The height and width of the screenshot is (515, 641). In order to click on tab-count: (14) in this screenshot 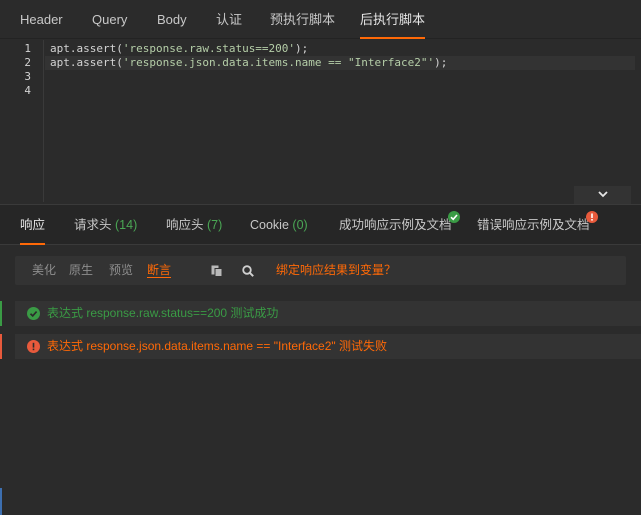, I will do `click(126, 225)`.